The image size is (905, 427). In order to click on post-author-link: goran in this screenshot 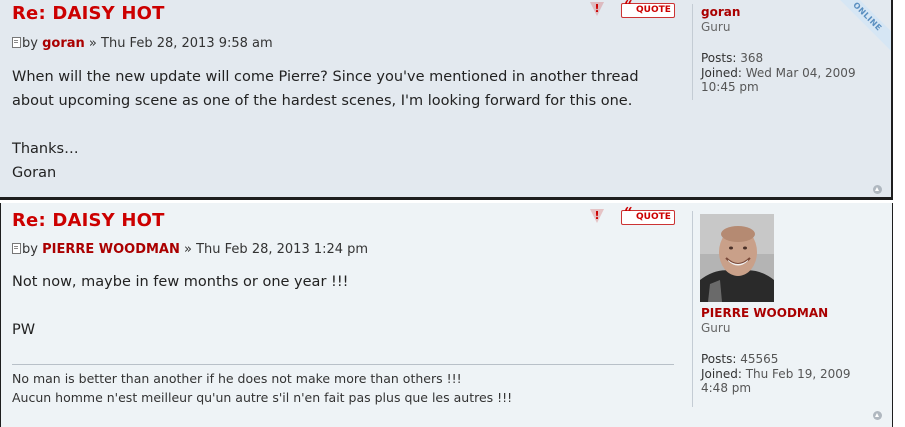, I will do `click(63, 43)`.